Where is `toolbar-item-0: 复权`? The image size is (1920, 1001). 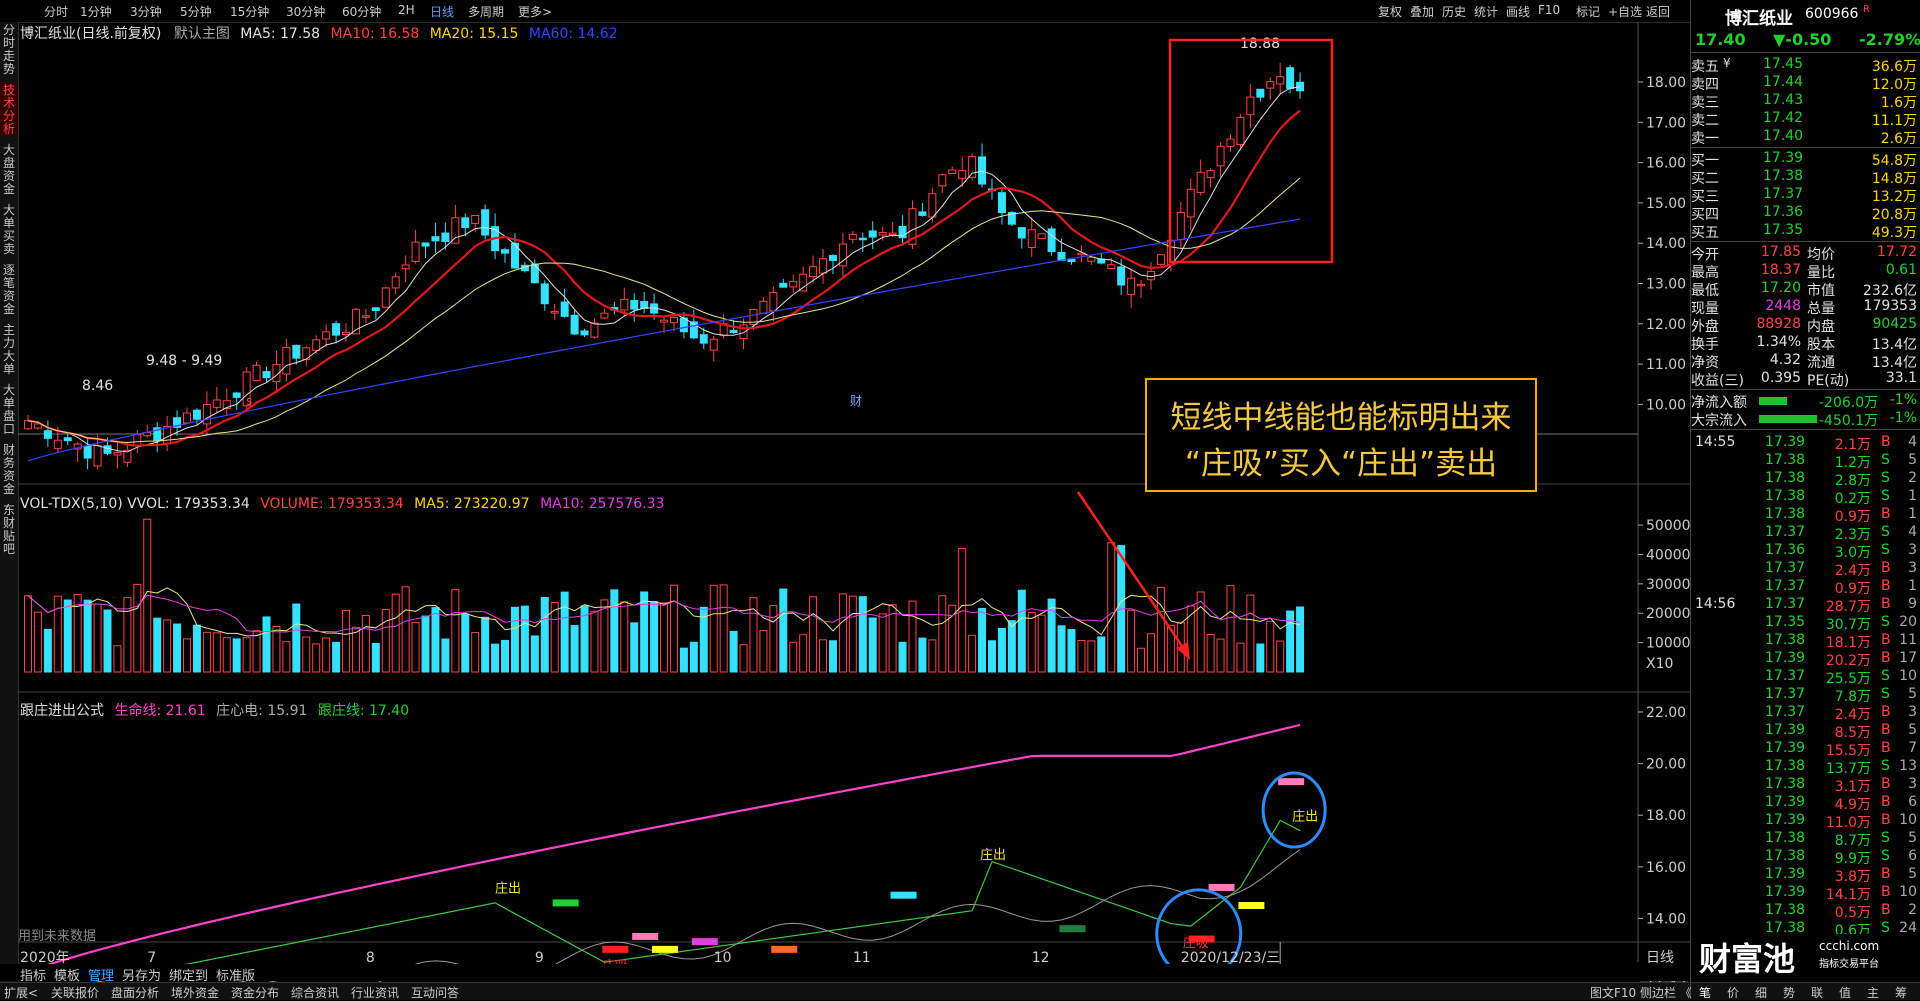
toolbar-item-0: 复权 is located at coordinates (1390, 11).